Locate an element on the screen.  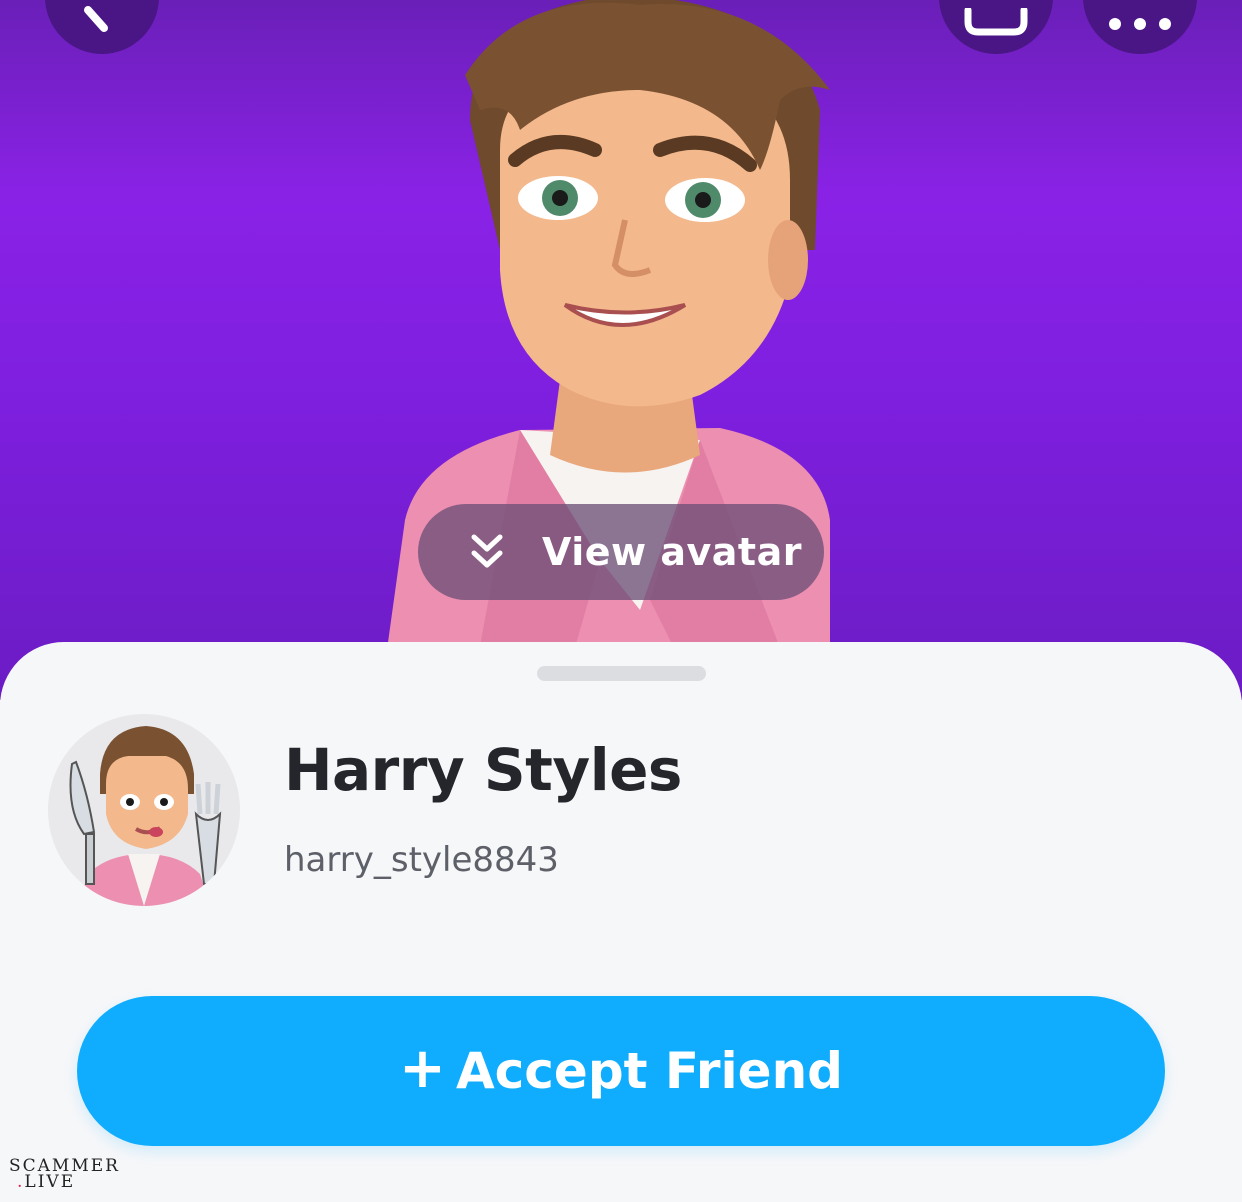
view-avatar-label: View avatar is located at coordinates (672, 552).